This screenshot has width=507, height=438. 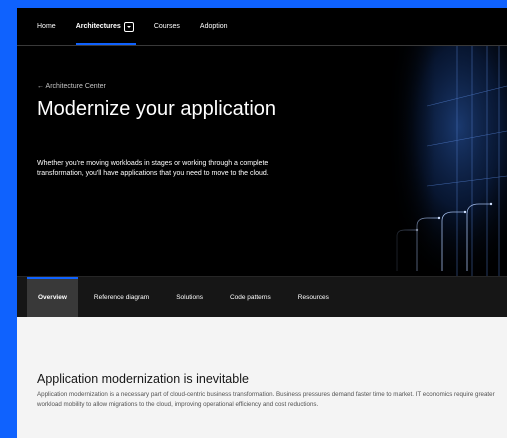 I want to click on tab-label: Reference diagram, so click(x=121, y=297).